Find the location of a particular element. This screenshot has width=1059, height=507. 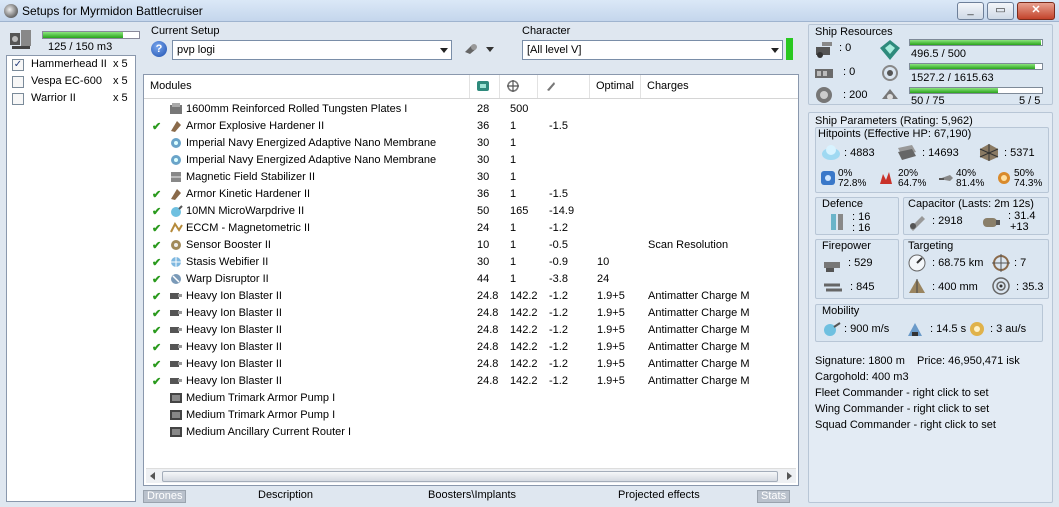

structure-hp: : 5371 is located at coordinates (1019, 153).